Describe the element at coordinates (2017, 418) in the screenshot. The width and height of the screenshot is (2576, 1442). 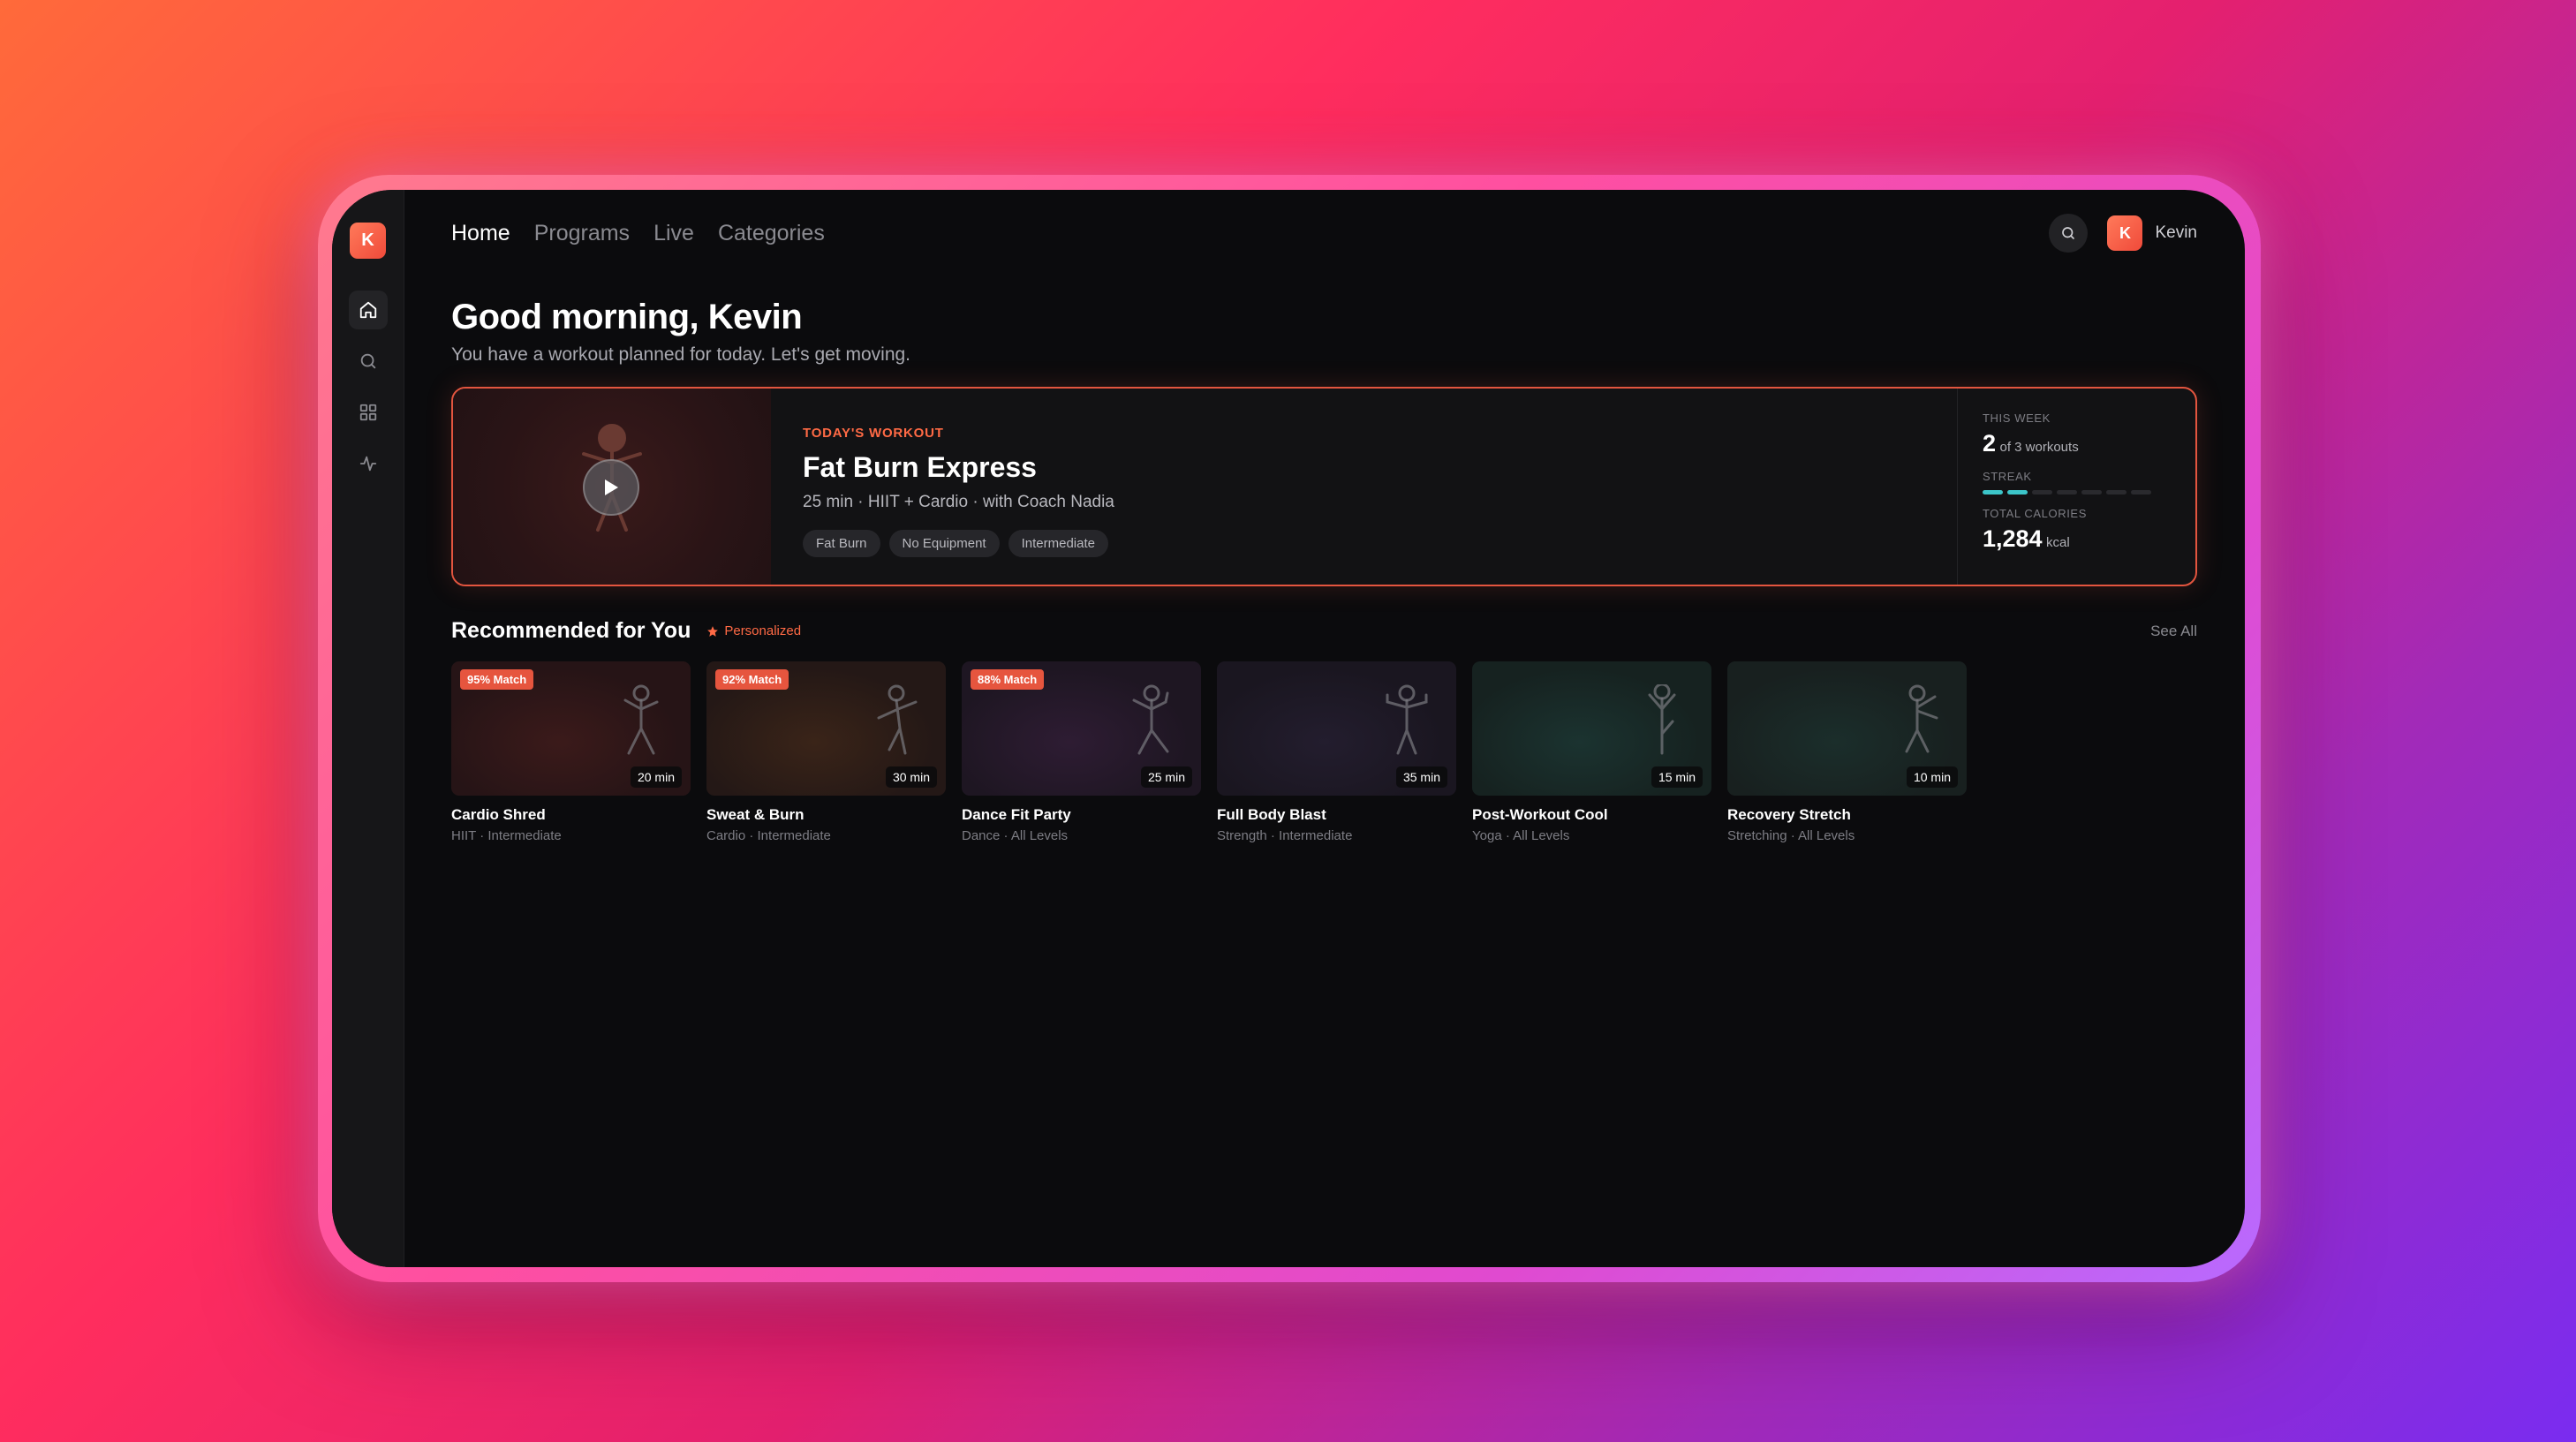
I see `week-label: THIS WEEK` at that location.